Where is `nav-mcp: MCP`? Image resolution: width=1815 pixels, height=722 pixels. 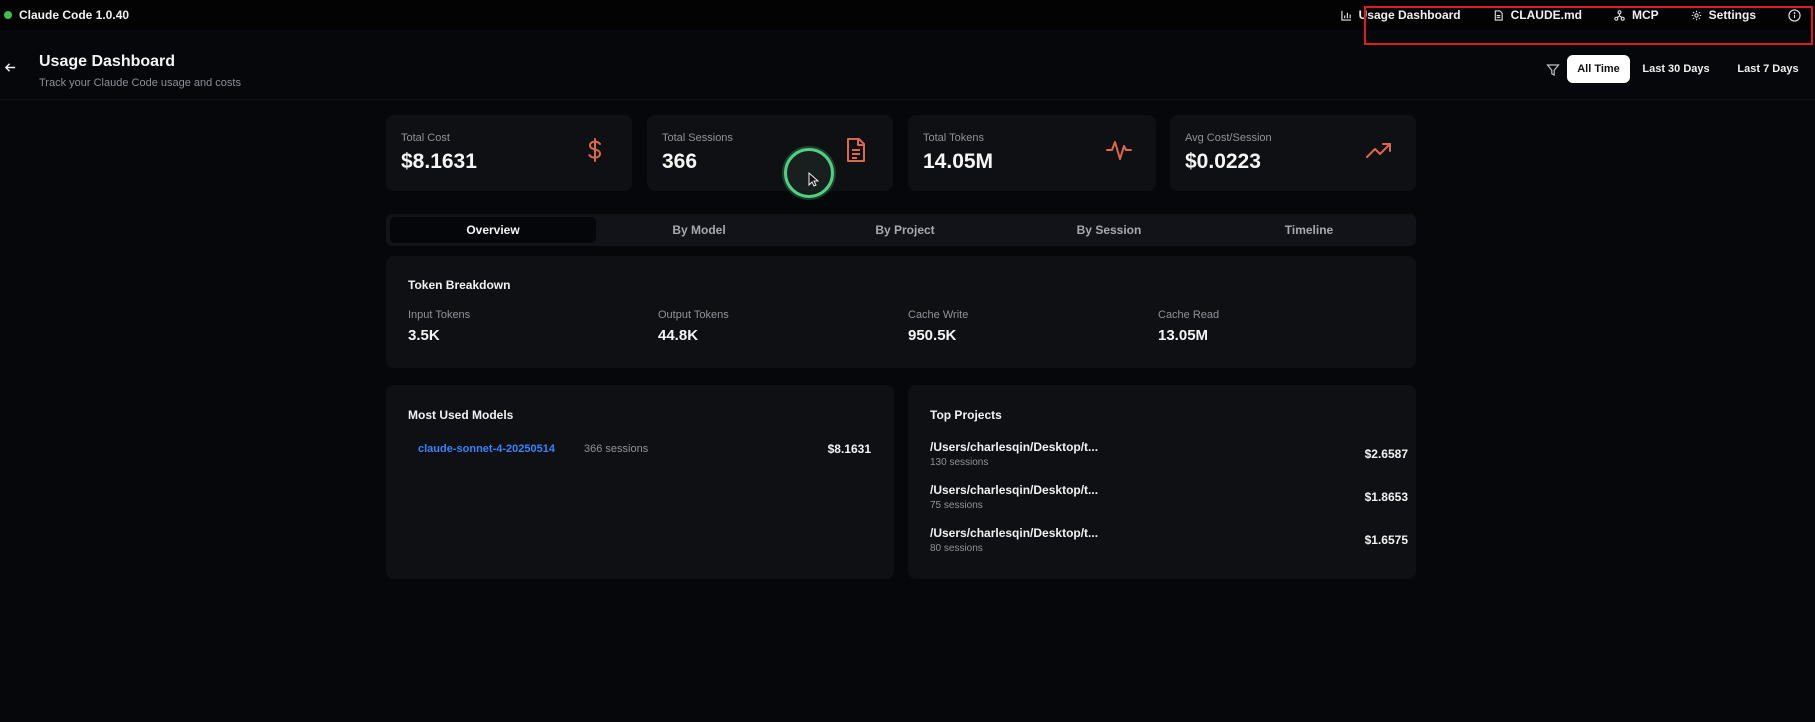 nav-mcp: MCP is located at coordinates (1636, 15).